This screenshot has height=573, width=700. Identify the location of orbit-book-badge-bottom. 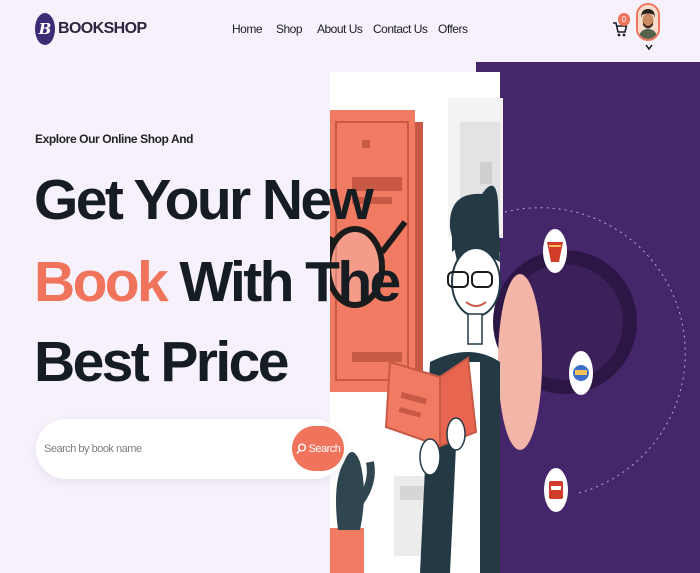
(556, 490).